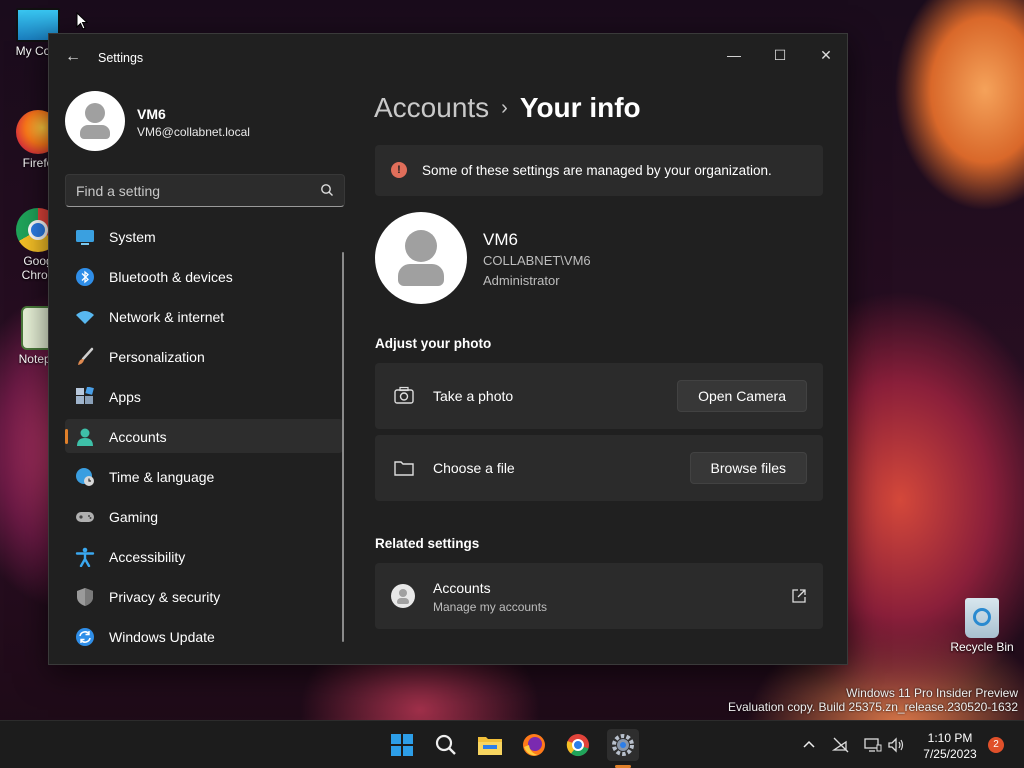  I want to click on sidebar-scrollbar, so click(343, 447).